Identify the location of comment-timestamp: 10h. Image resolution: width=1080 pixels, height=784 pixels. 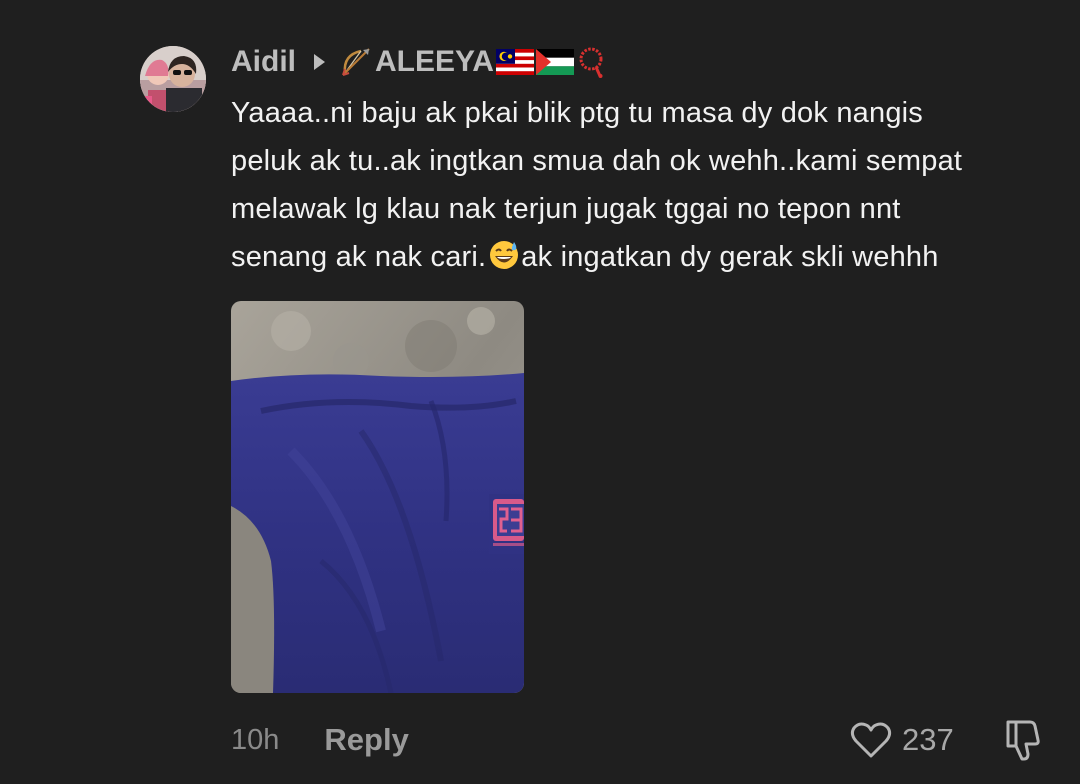
(255, 739).